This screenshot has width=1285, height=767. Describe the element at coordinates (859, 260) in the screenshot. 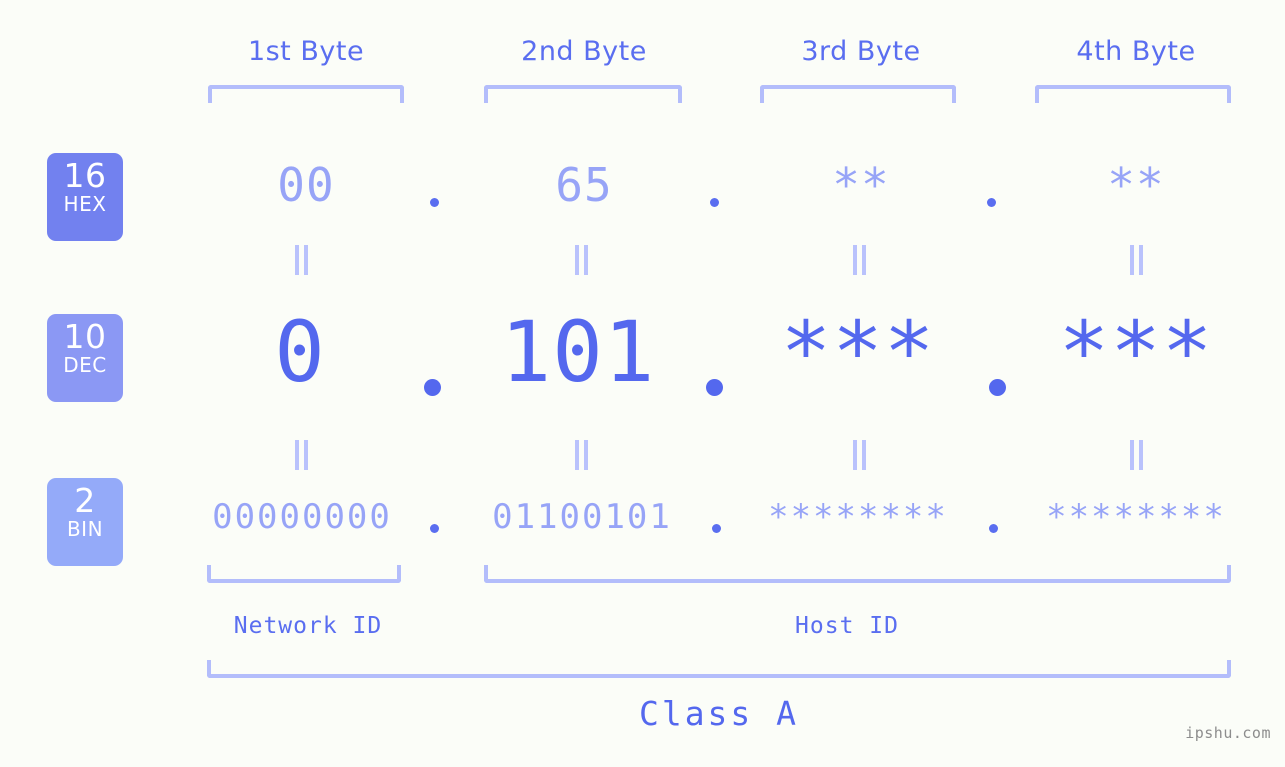

I see `equals-mark-icon-r1-b3` at that location.